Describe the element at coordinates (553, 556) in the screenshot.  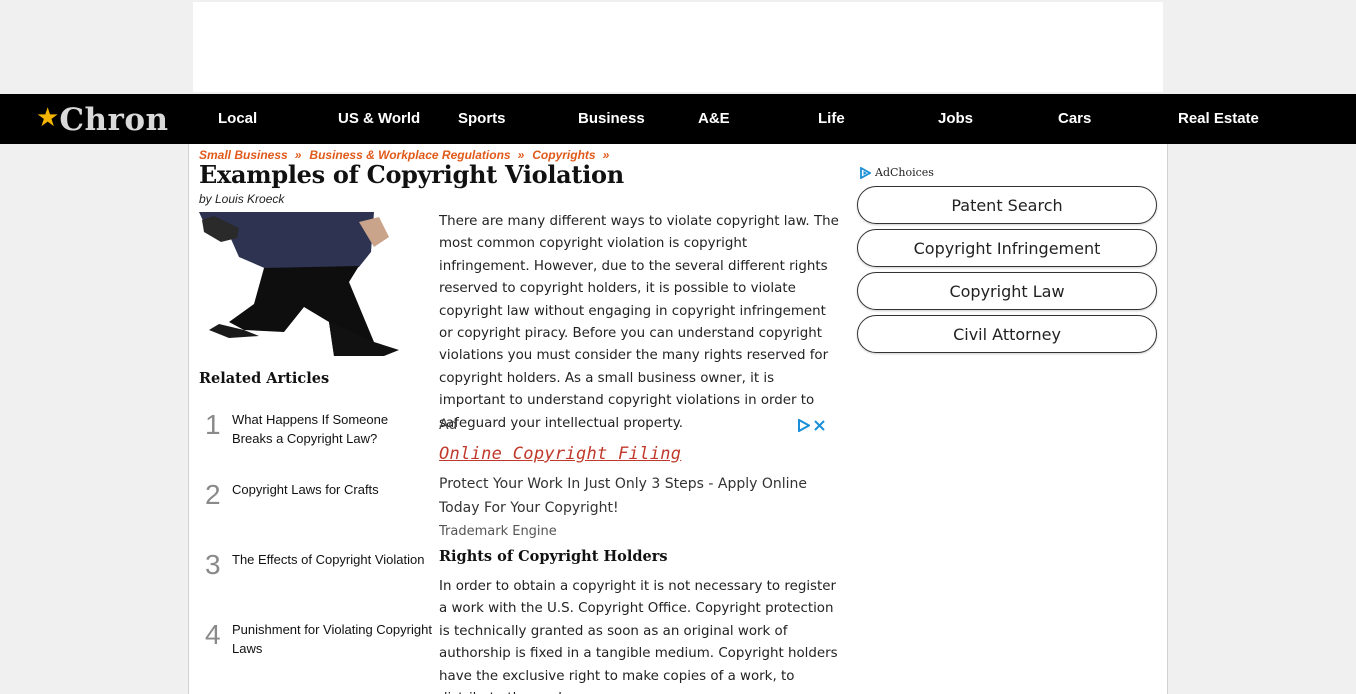
I see `section-heading: Rights of Copyright Holders` at that location.